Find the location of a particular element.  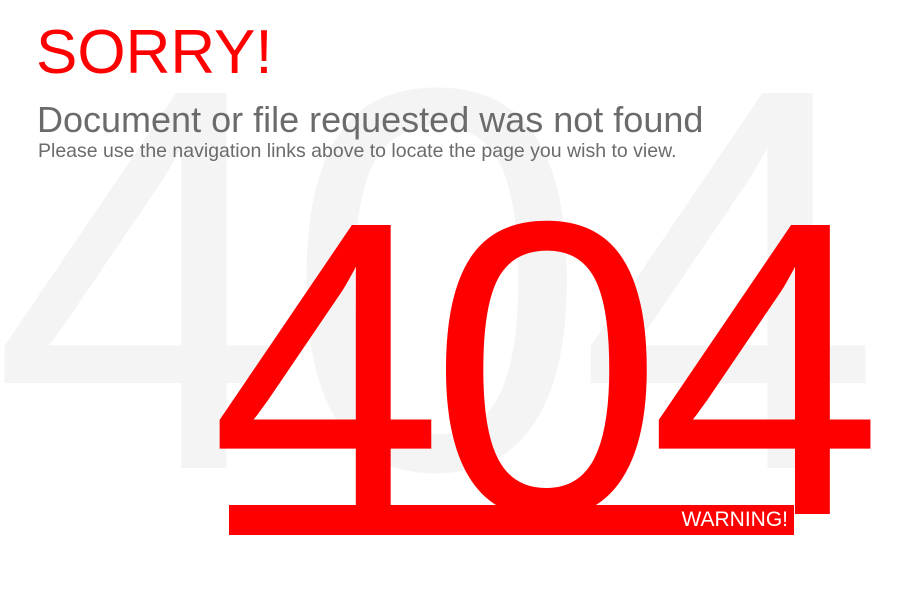

warning-label: WARNING! is located at coordinates (734, 519).